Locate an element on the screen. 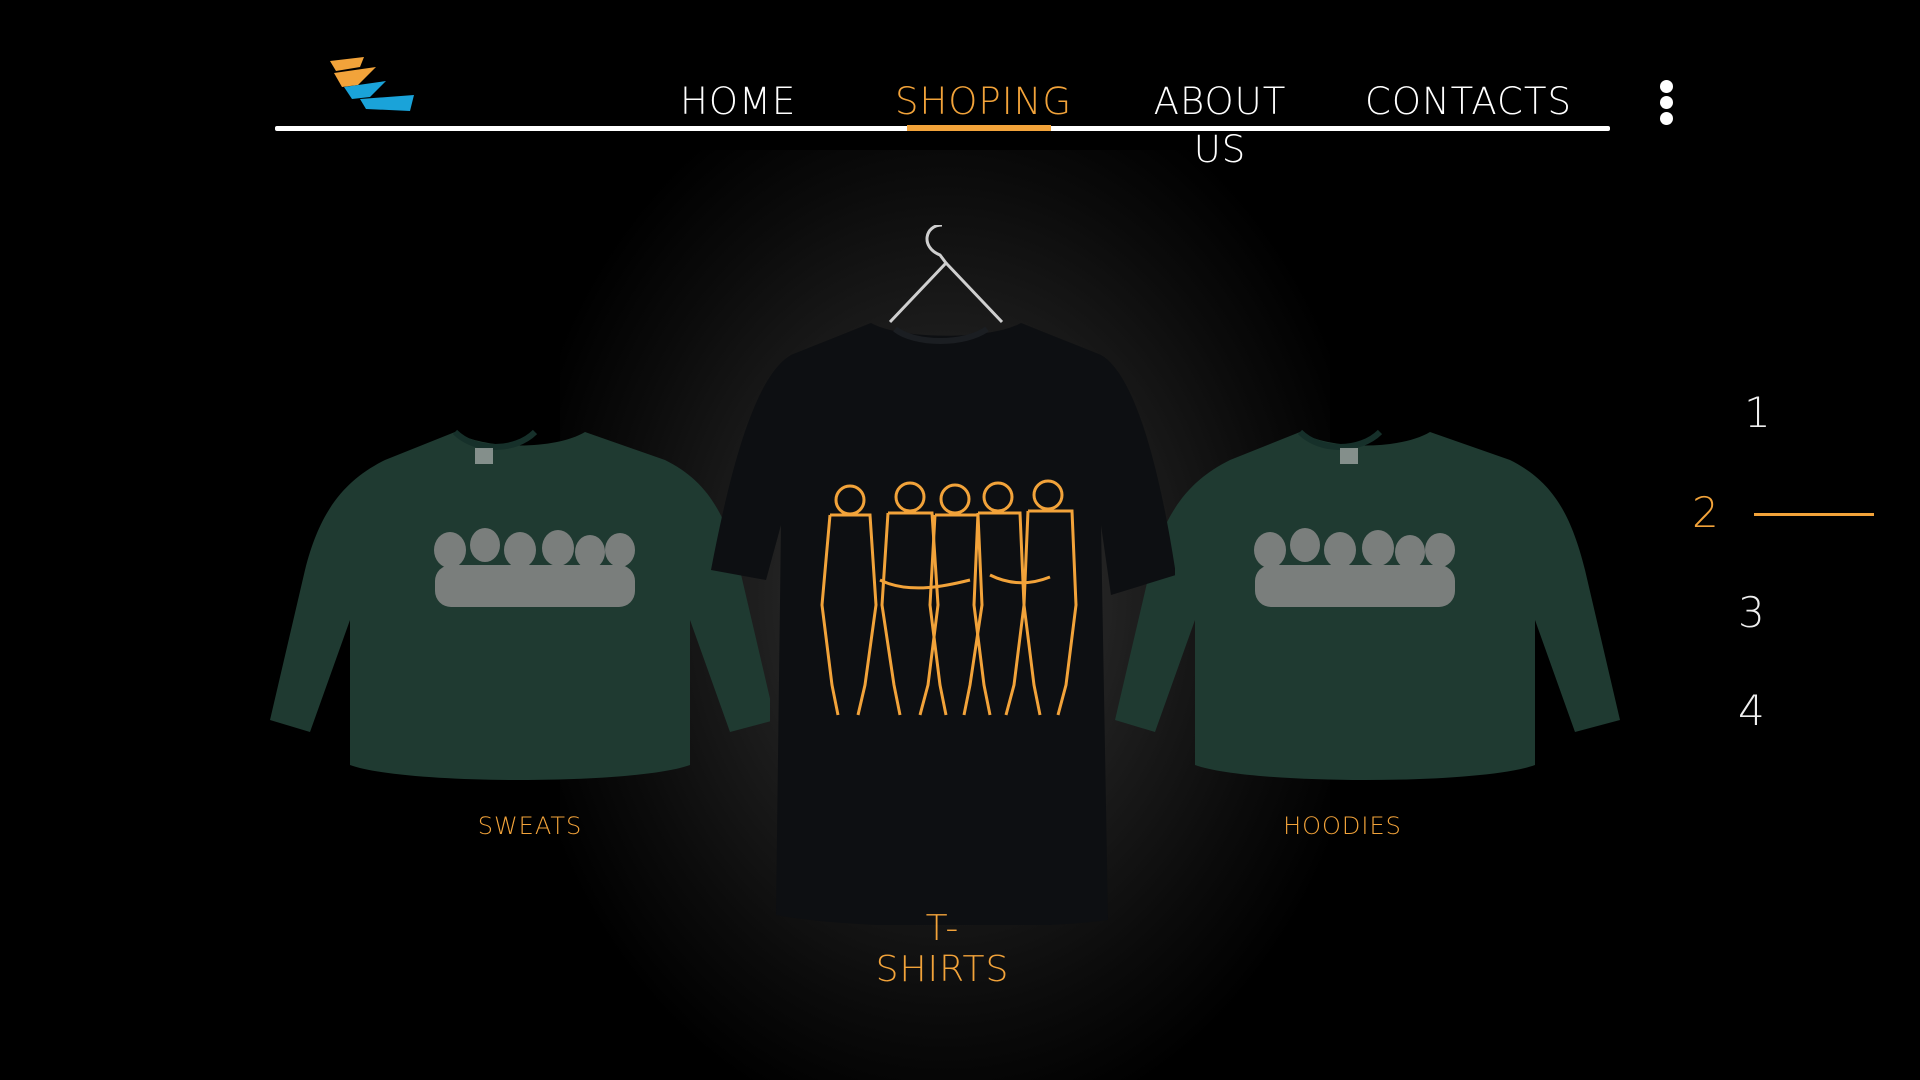 This screenshot has height=1080, width=1920. nav-shoping: SHOPING is located at coordinates (983, 102).